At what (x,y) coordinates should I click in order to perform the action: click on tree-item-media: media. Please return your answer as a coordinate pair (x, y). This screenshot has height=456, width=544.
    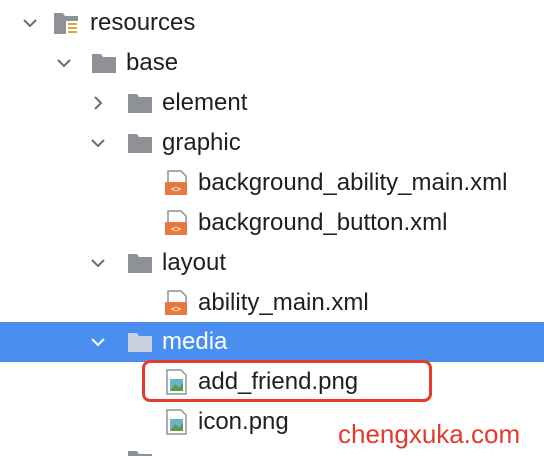
    Looking at the image, I should click on (272, 342).